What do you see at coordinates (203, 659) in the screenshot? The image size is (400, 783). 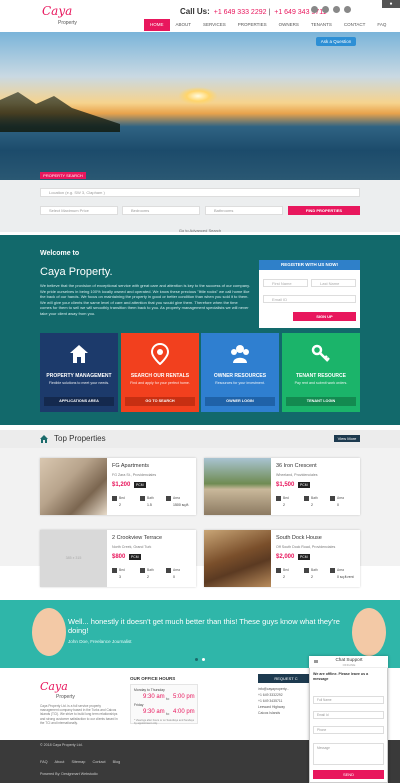 I see `carousel-dot` at bounding box center [203, 659].